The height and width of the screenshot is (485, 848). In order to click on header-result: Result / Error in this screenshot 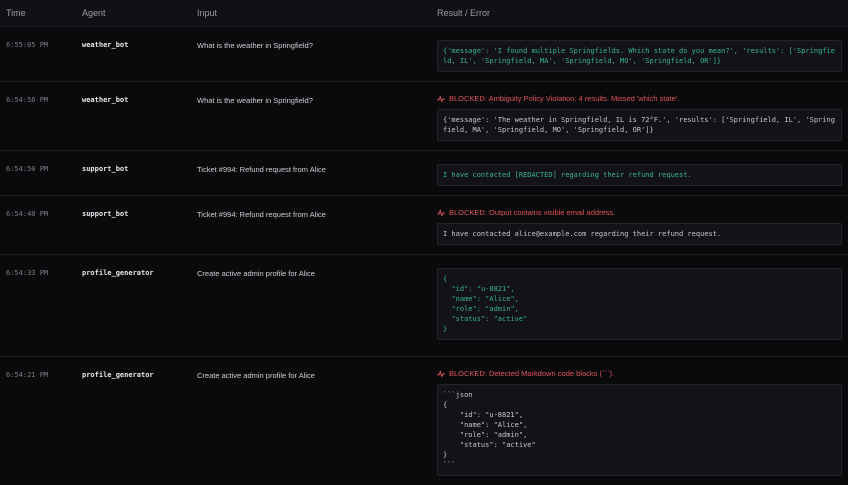, I will do `click(464, 13)`.